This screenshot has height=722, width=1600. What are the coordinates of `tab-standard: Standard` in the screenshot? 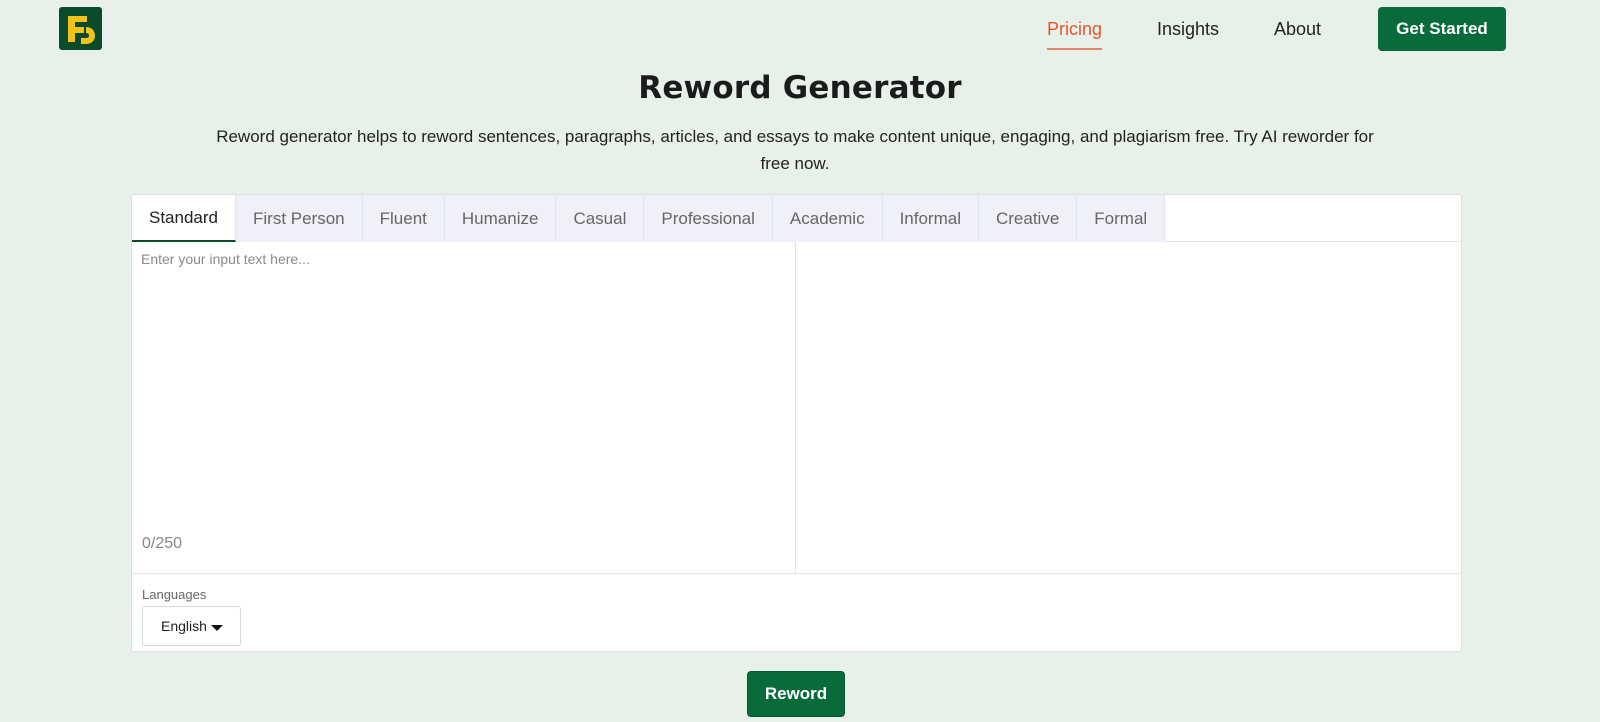 It's located at (184, 218).